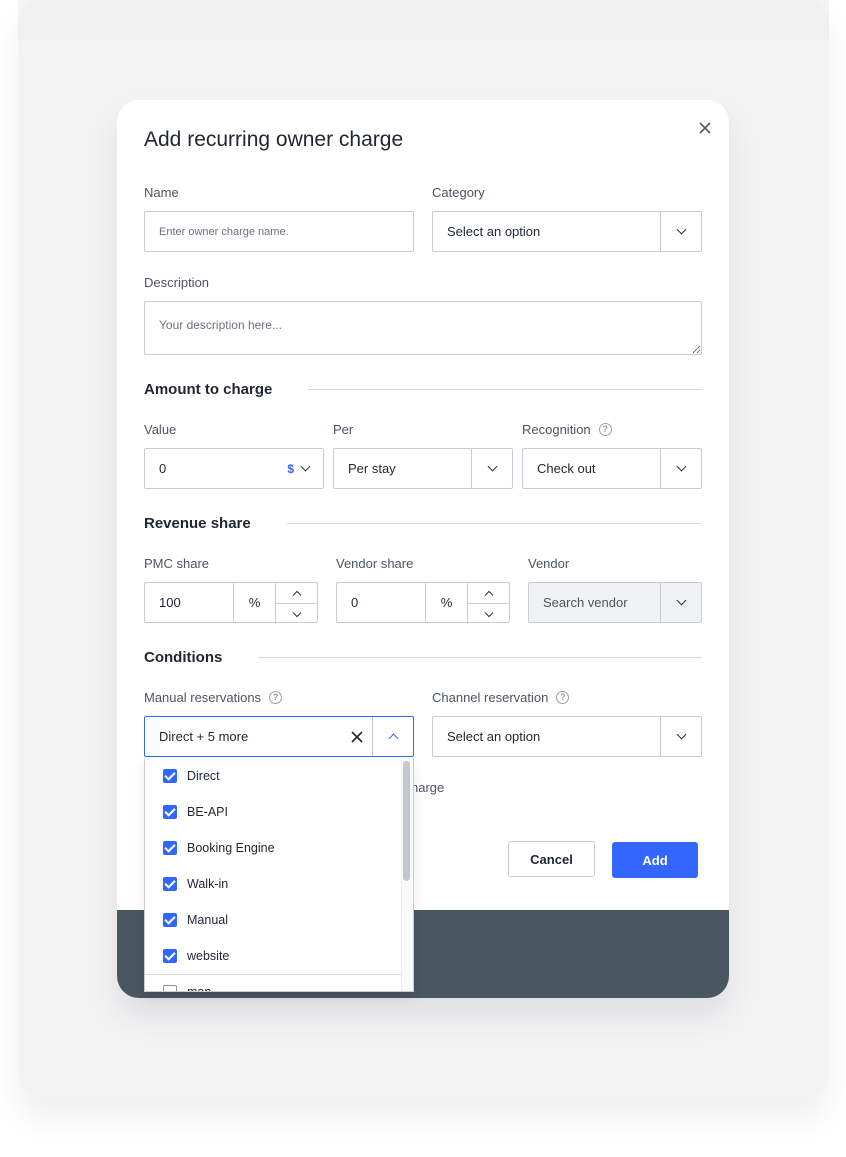 Image resolution: width=846 pixels, height=1157 pixels. I want to click on per-value: Per stay, so click(372, 468).